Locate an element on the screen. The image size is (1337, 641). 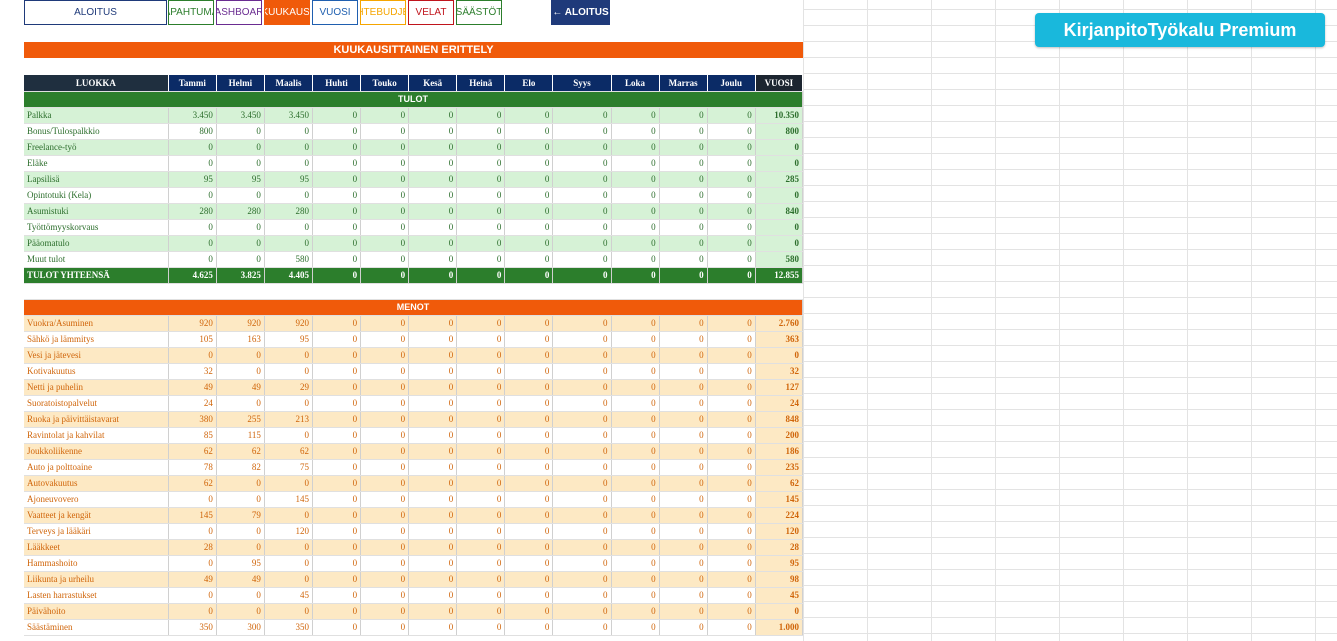
month-cell: 4.625 is located at coordinates (192, 275).